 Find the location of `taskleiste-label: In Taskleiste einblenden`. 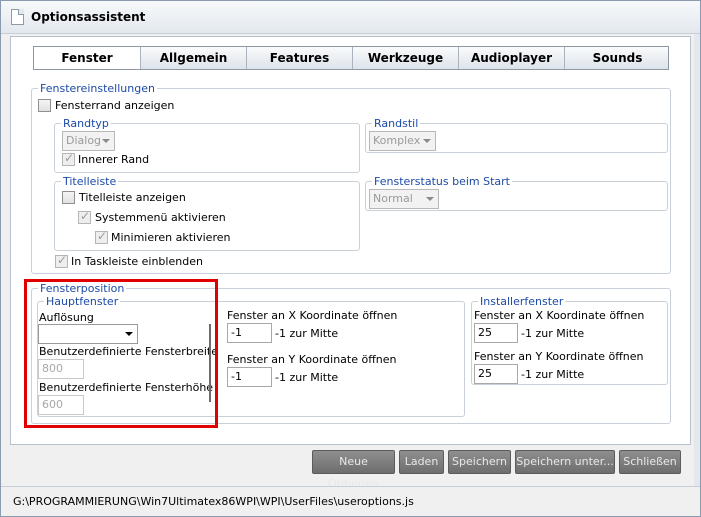

taskleiste-label: In Taskleiste einblenden is located at coordinates (137, 261).